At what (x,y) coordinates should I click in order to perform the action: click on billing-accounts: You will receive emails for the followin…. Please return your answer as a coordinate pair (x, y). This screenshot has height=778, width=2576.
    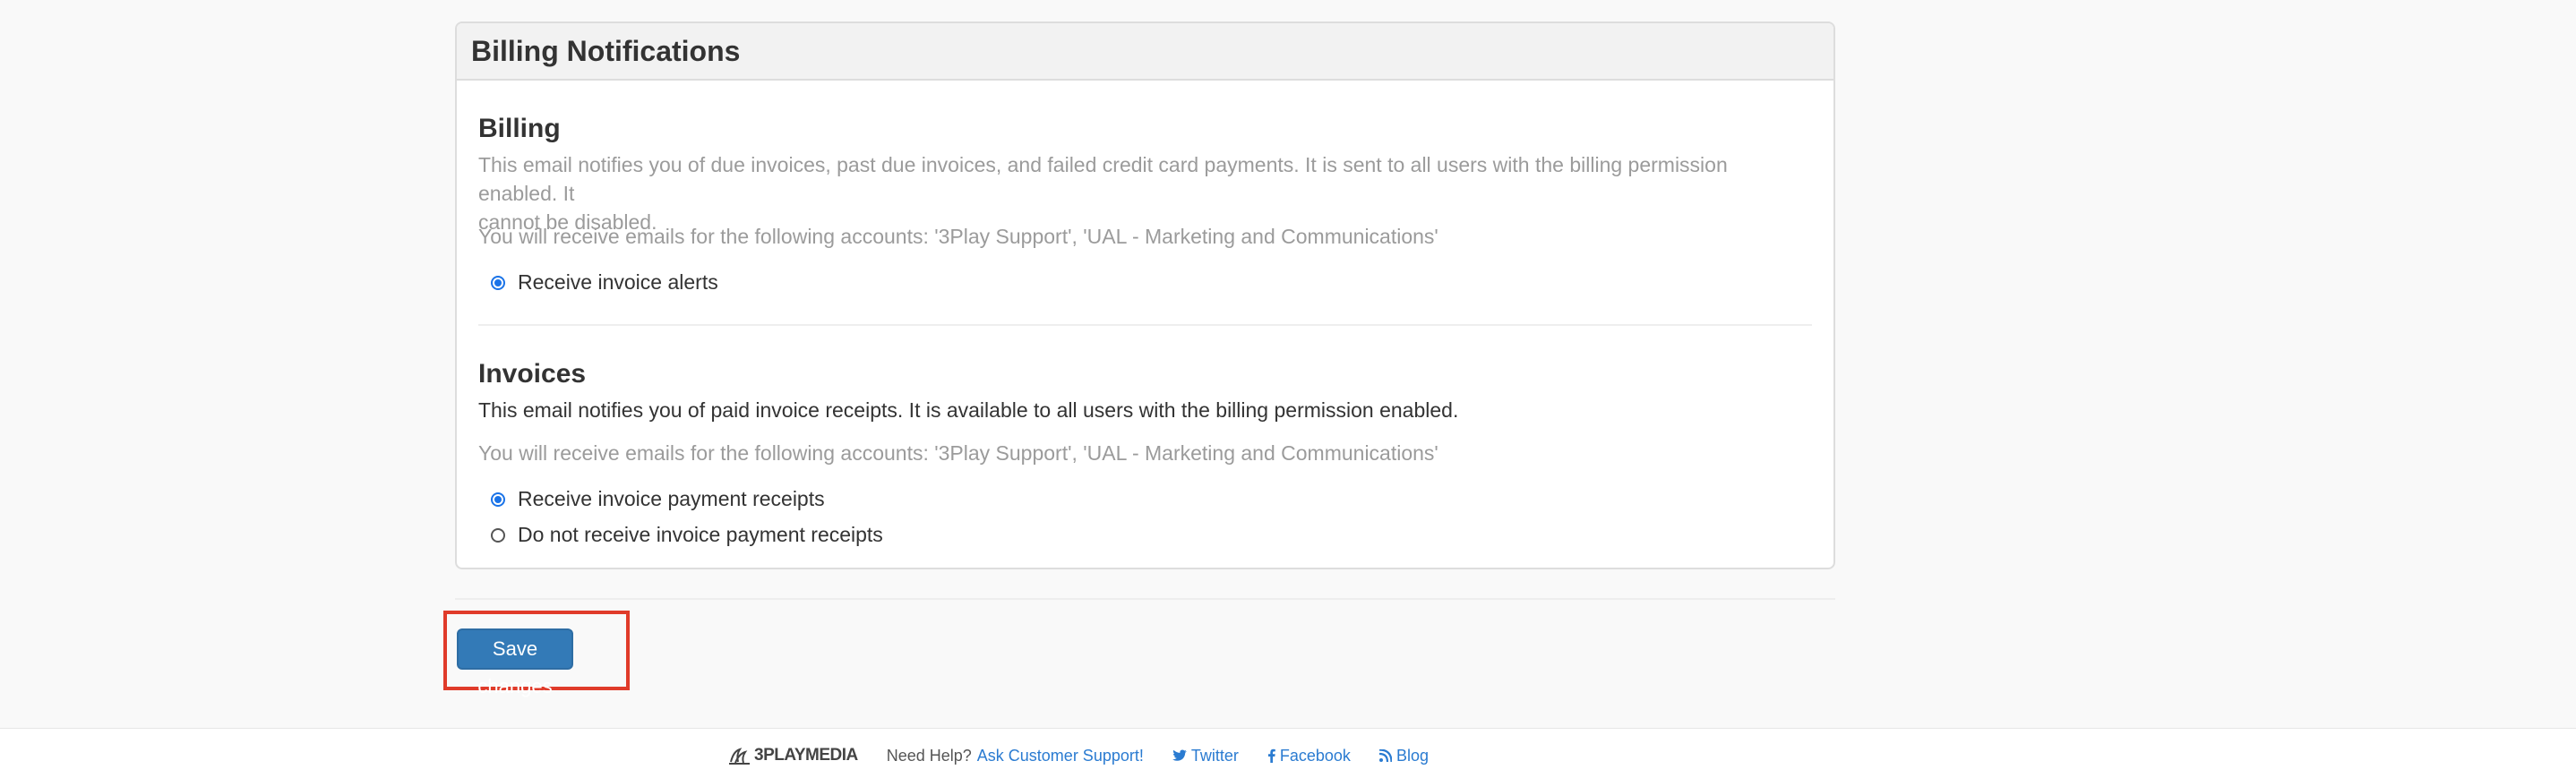
    Looking at the image, I should click on (1145, 236).